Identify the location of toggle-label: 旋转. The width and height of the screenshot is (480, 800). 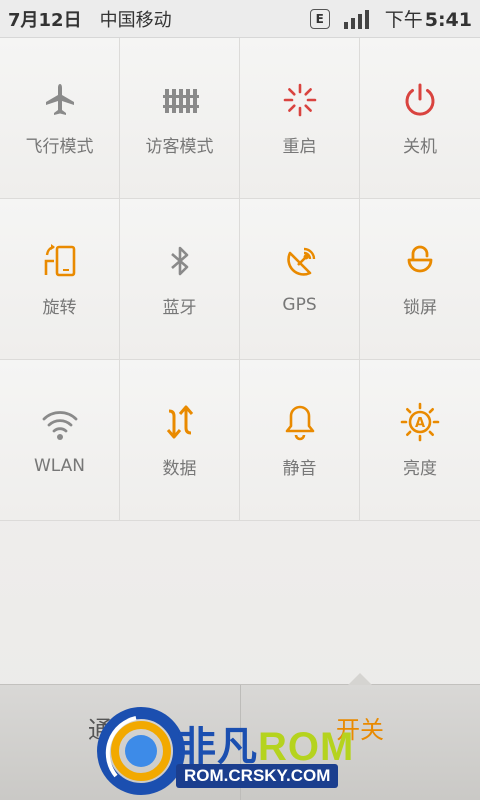
(59, 307).